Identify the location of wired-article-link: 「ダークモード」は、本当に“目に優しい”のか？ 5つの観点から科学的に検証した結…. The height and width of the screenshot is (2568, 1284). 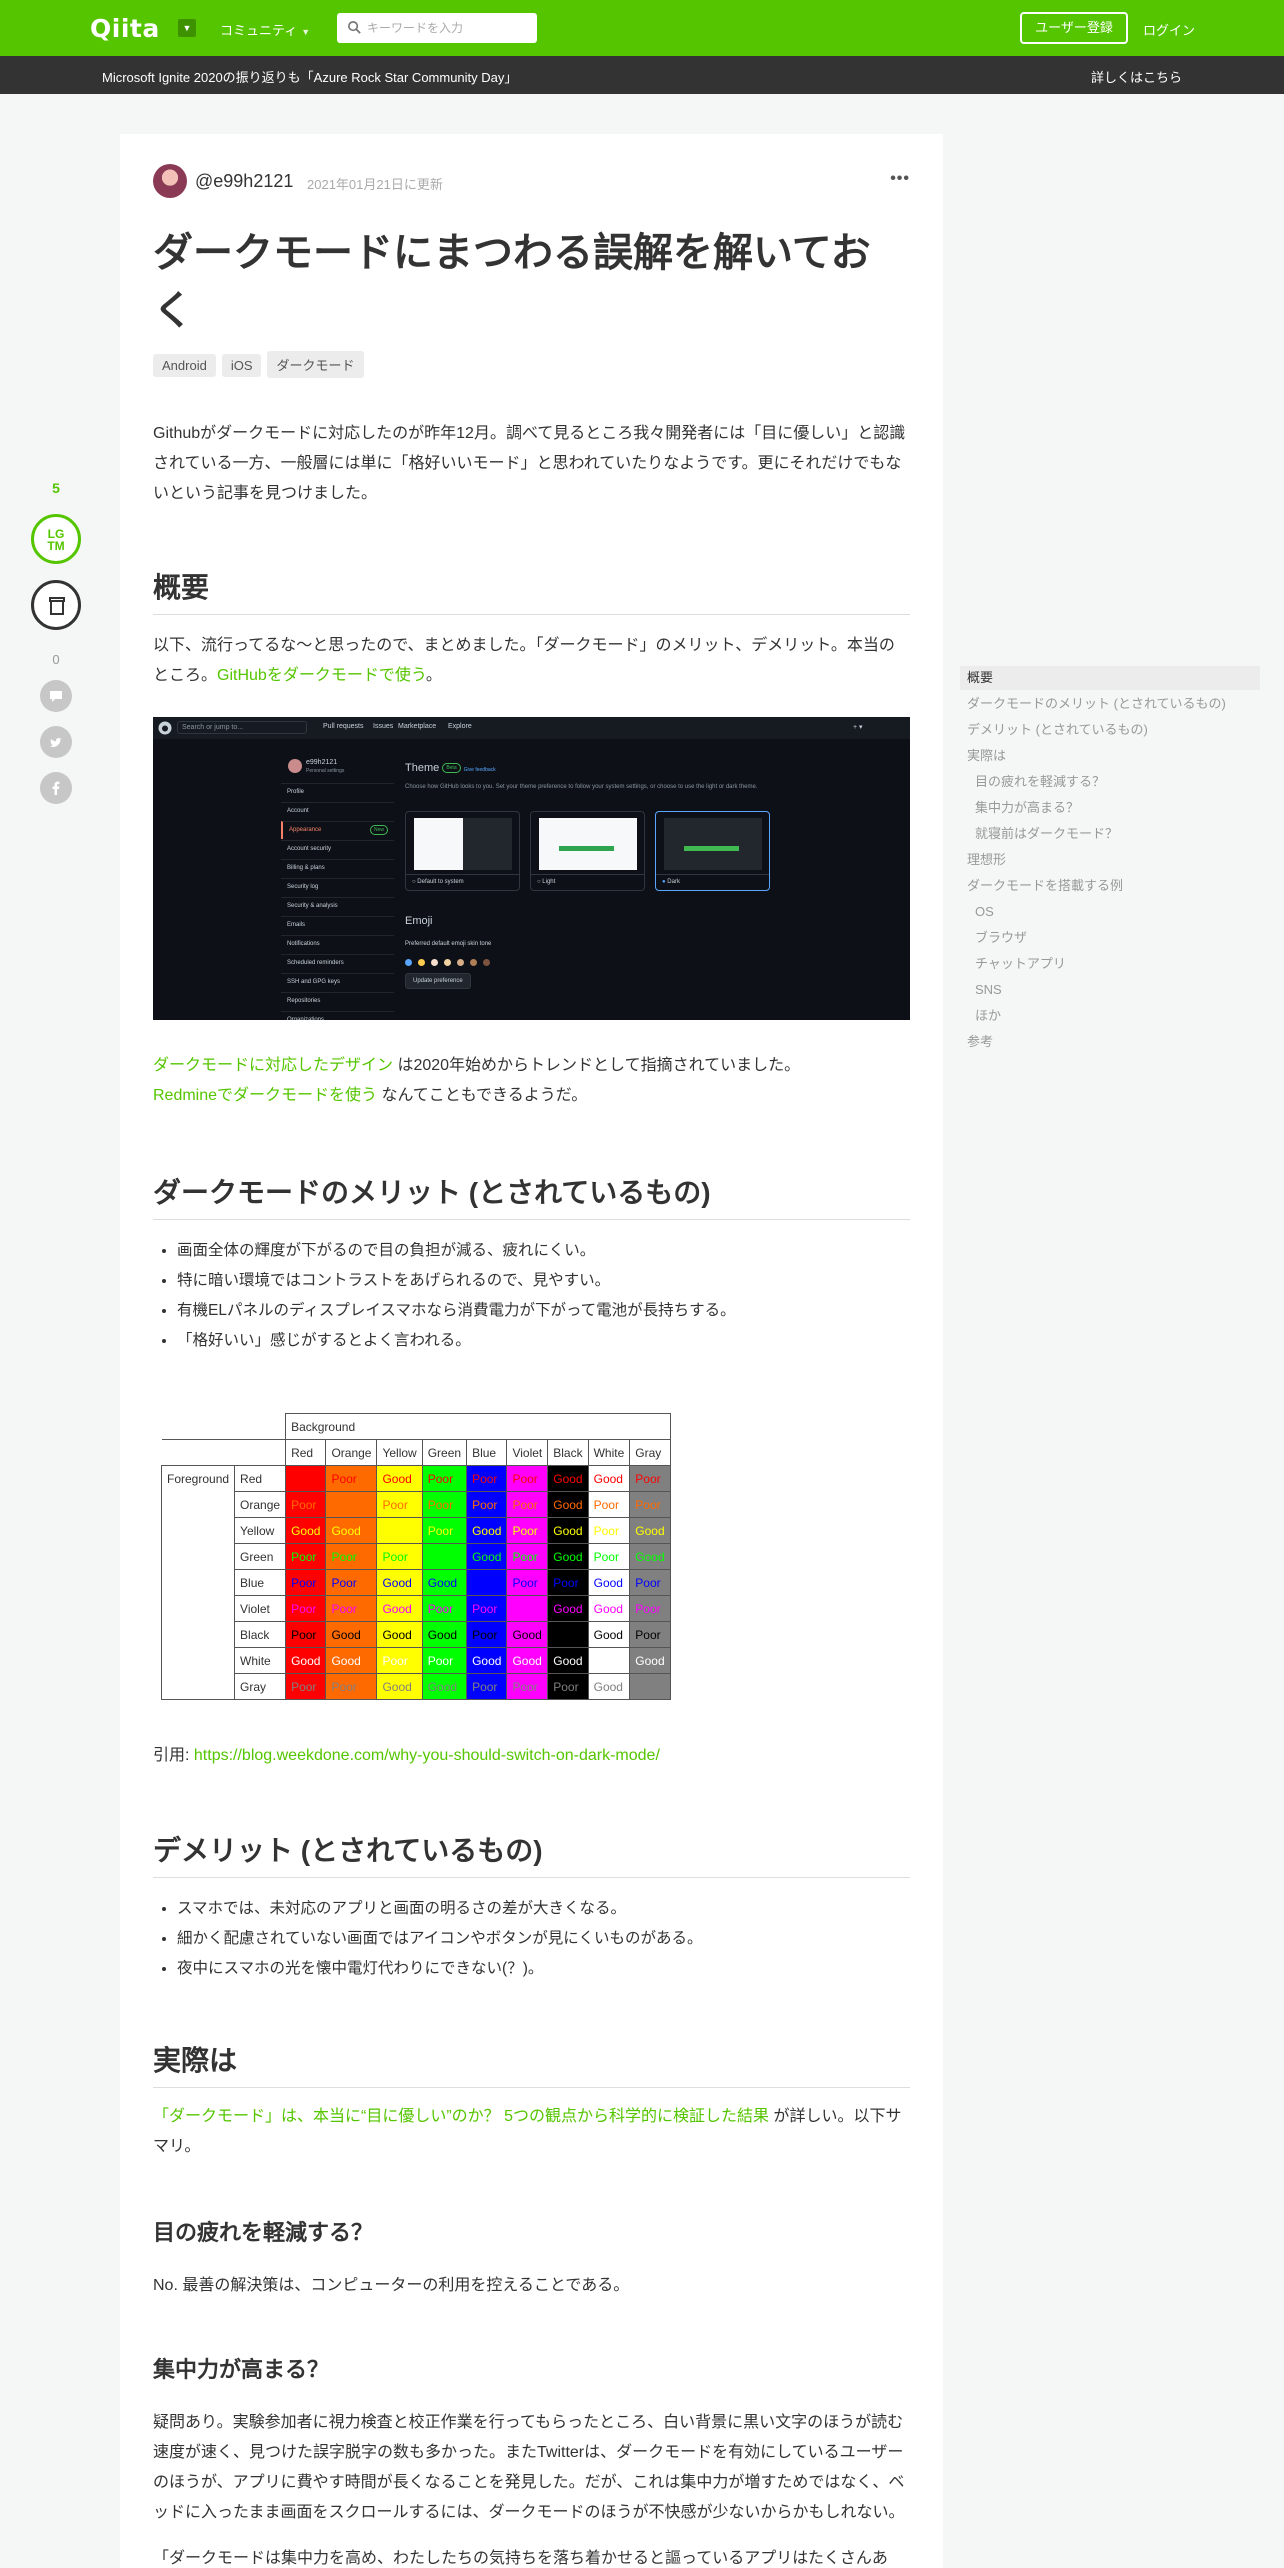
(461, 2116).